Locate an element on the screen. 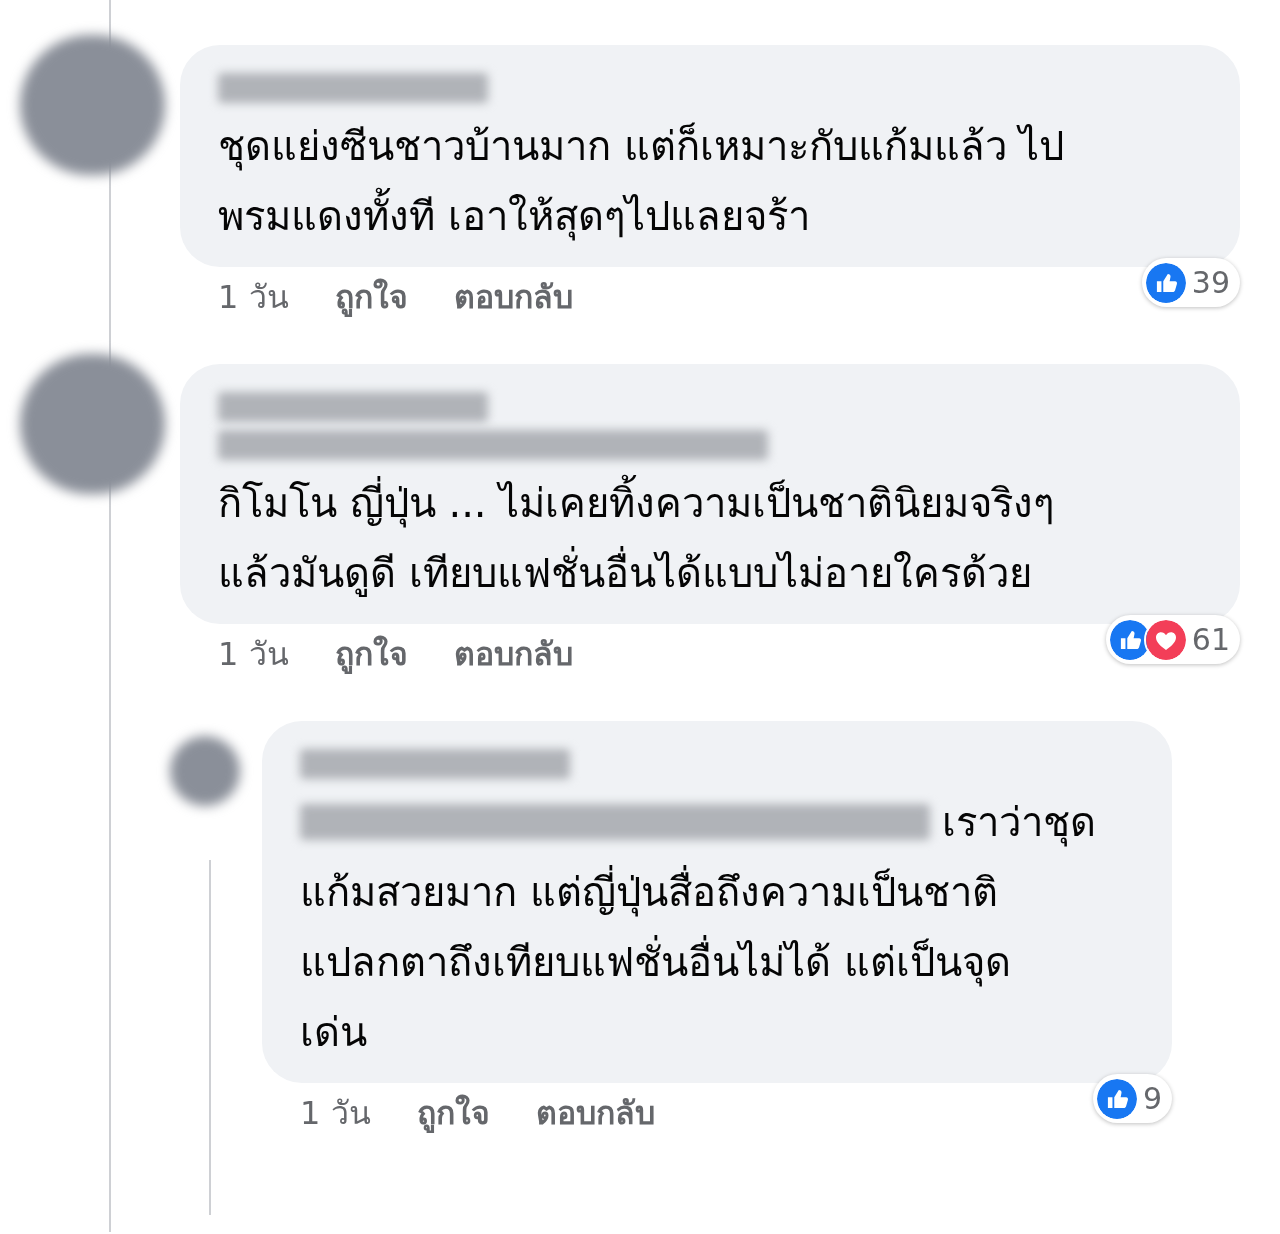  reaction-badge: 9 is located at coordinates (1132, 1098).